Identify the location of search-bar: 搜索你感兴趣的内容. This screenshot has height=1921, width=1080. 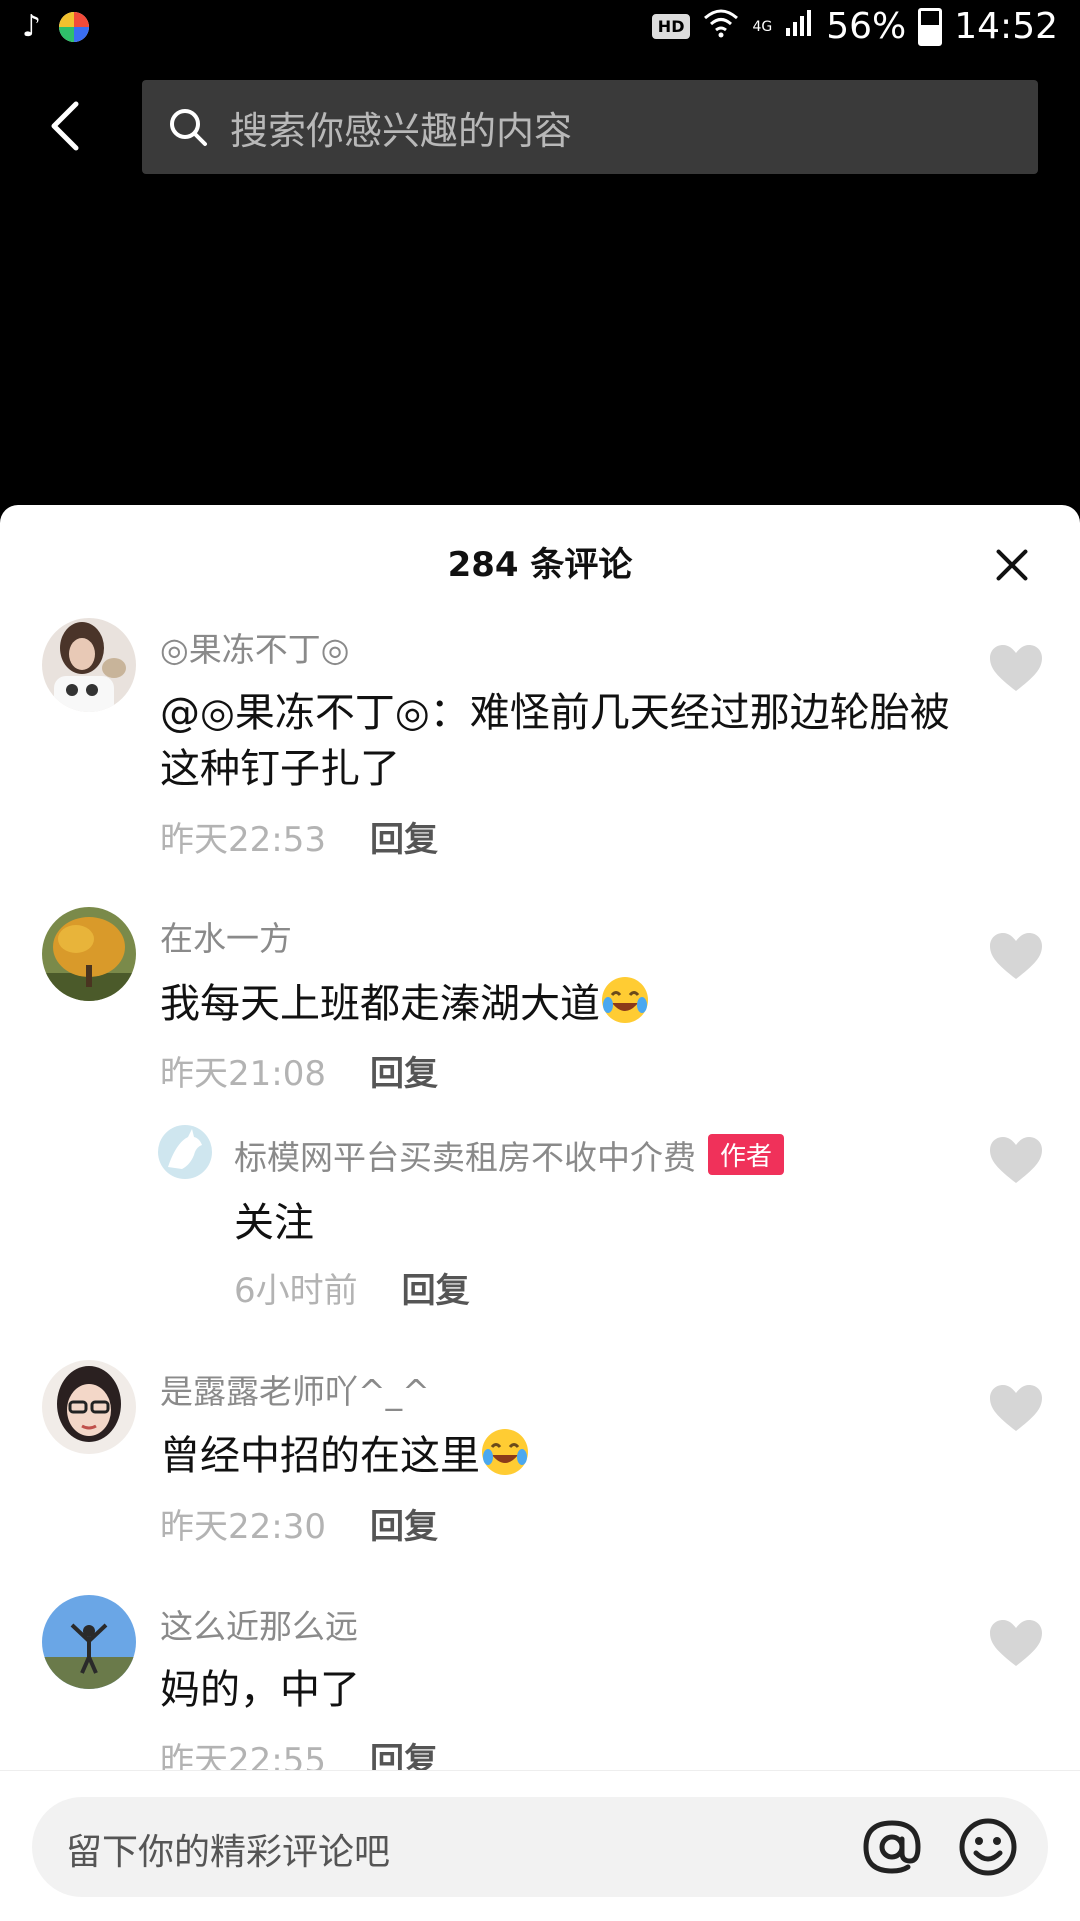
(590, 127).